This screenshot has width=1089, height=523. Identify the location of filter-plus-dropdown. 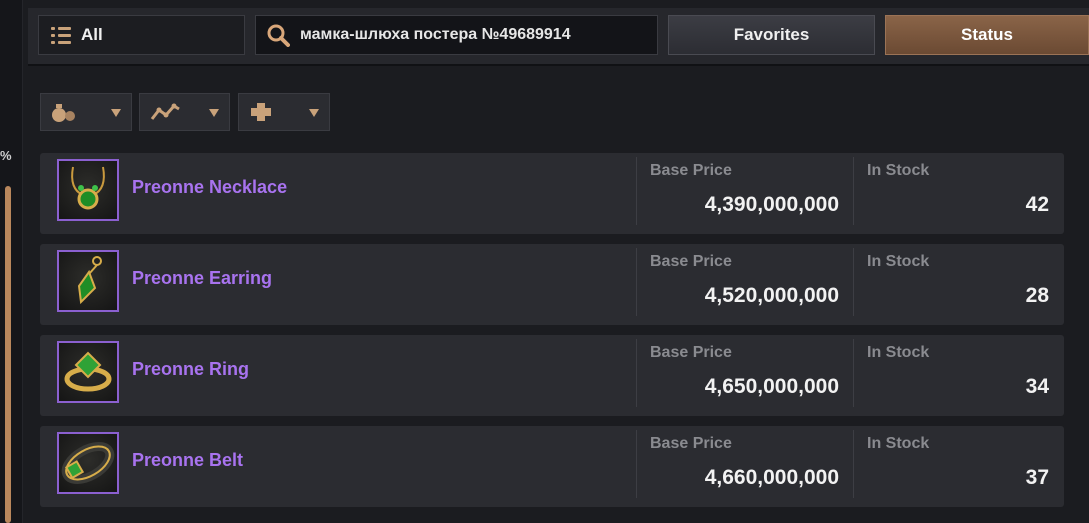
(284, 112).